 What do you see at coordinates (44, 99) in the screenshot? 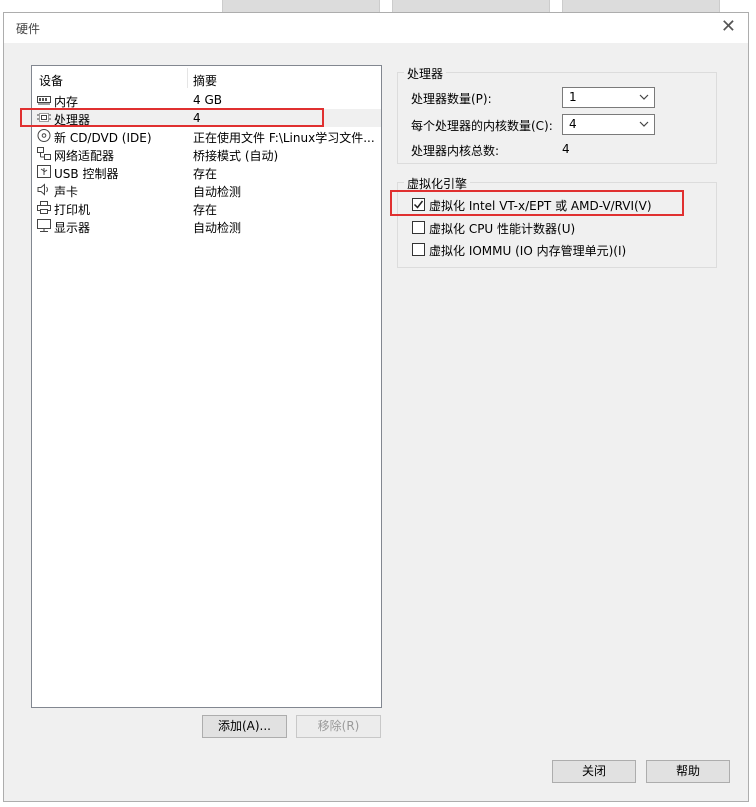
I see `memory-icon` at bounding box center [44, 99].